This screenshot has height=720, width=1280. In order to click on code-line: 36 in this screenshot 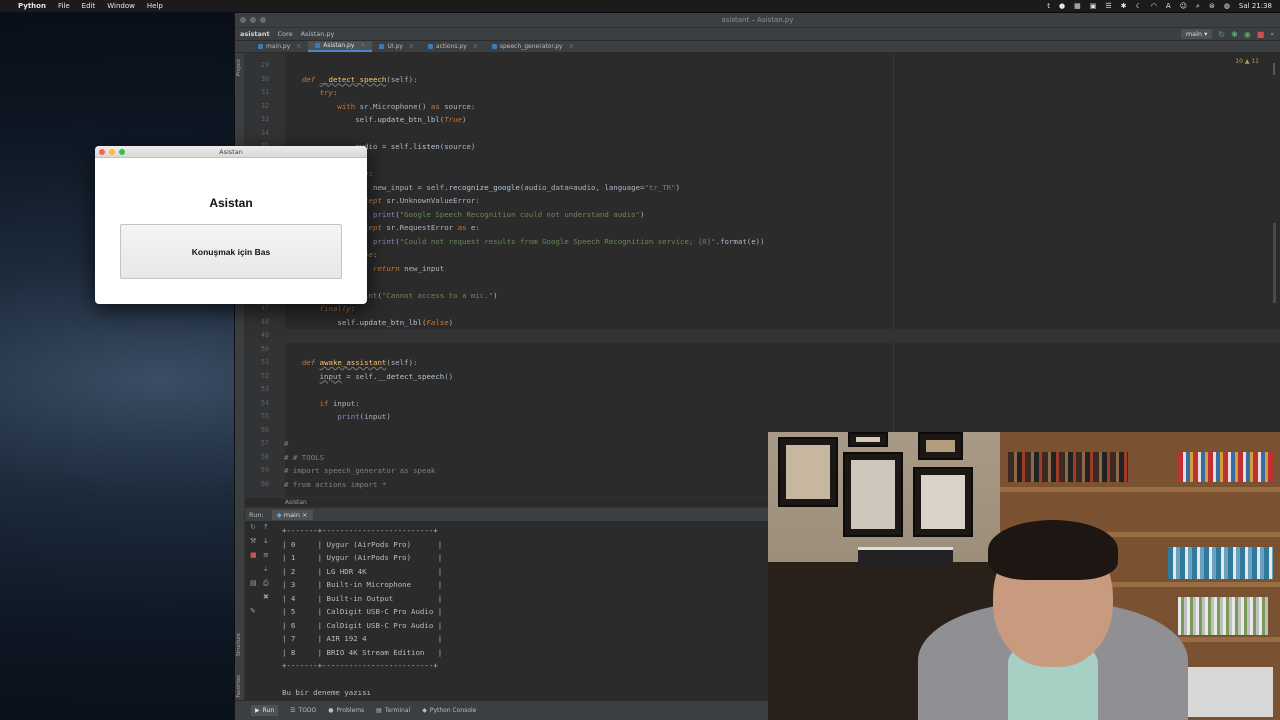, I will do `click(762, 161)`.